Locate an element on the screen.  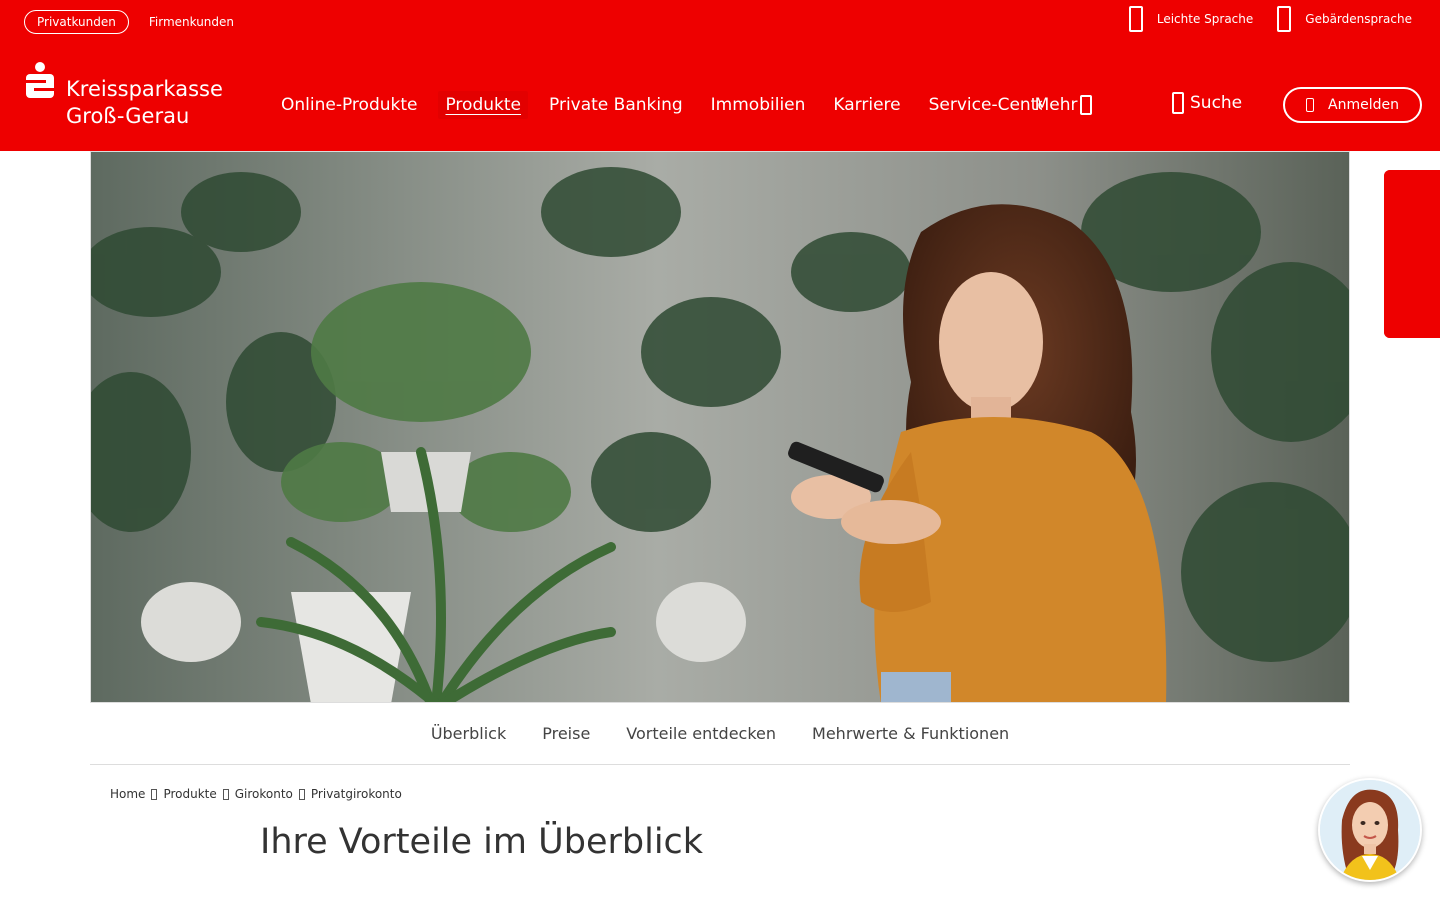
nav-real-estate: Immobilien is located at coordinates (758, 105).